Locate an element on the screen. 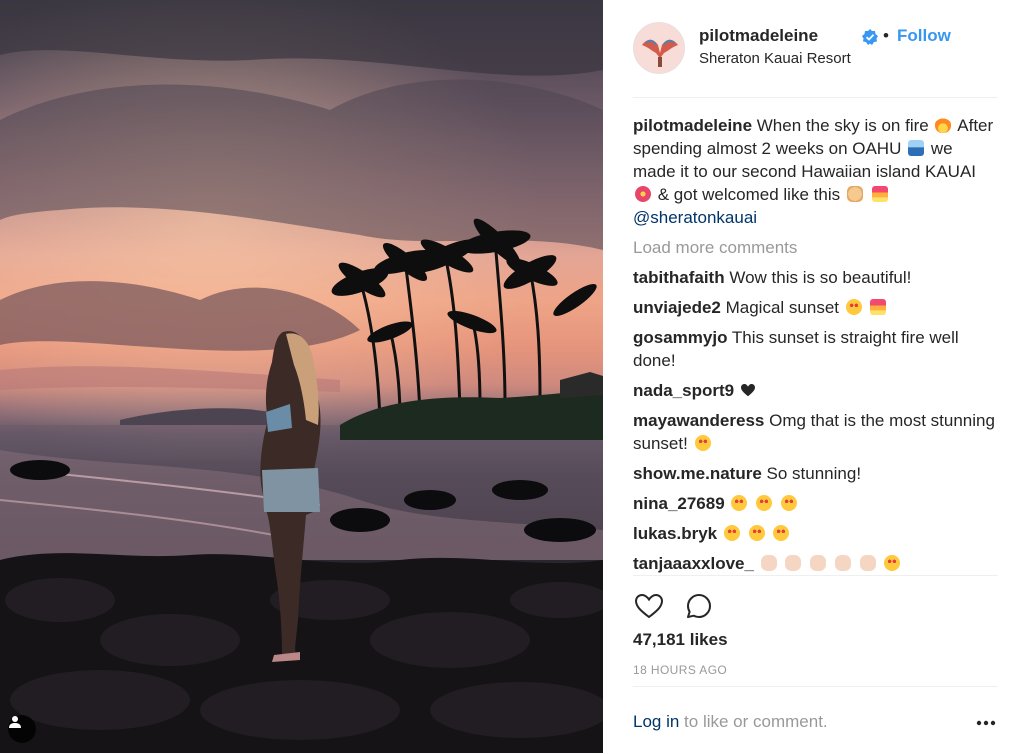 The width and height of the screenshot is (1024, 754). comment: tanjaaaxxlove_ is located at coordinates (815, 563).